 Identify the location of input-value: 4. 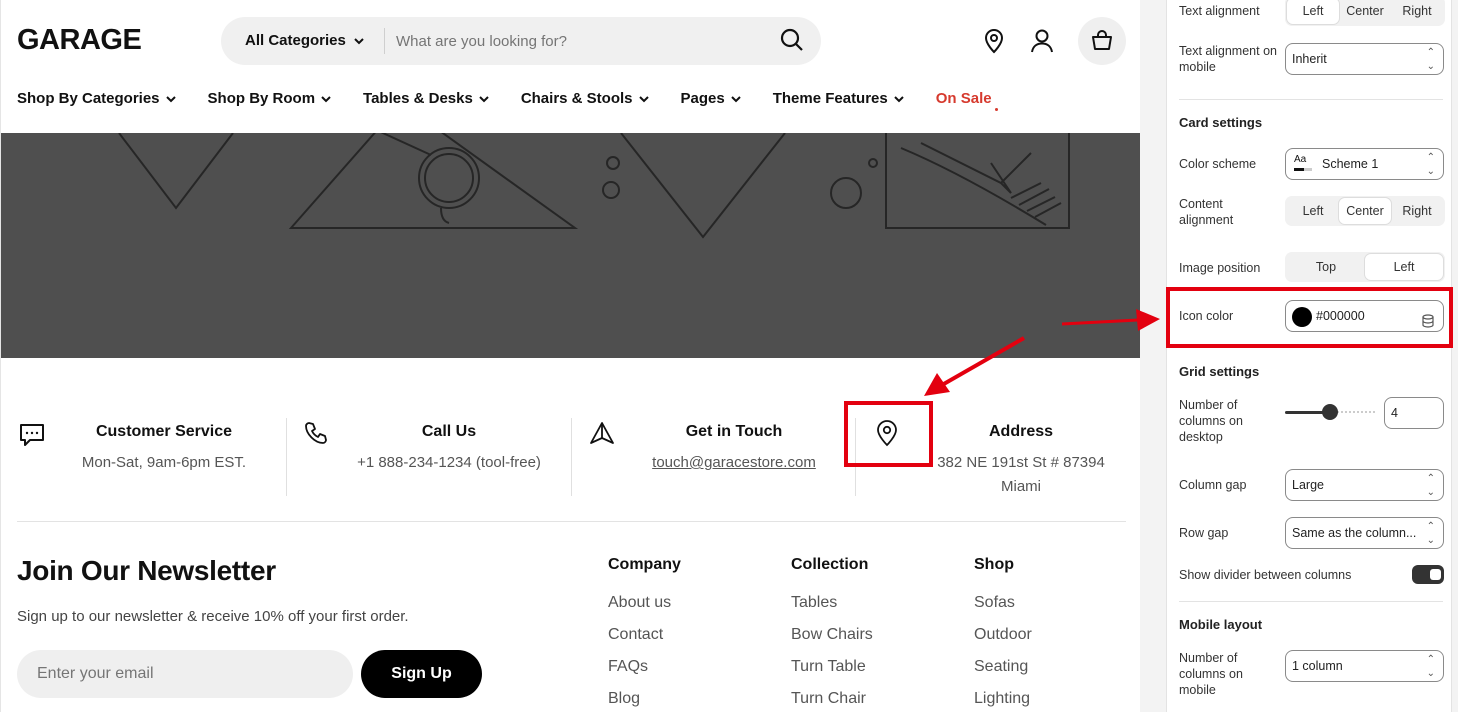
(1394, 413).